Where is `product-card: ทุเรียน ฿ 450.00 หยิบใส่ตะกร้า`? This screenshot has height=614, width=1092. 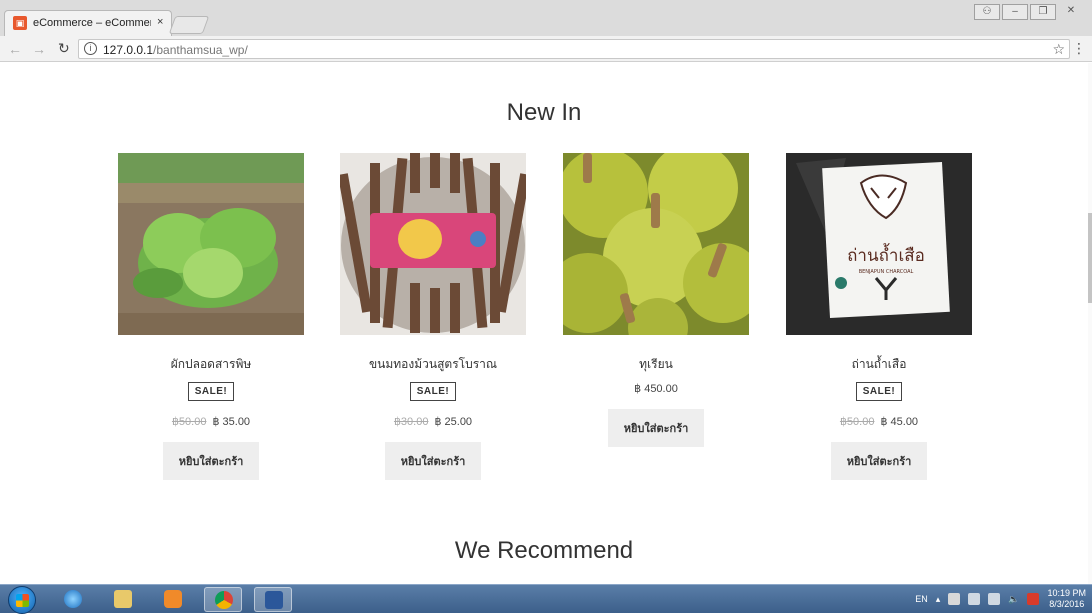
product-card: ทุเรียน ฿ 450.00 หยิบใส่ตะกร้า is located at coordinates (656, 300).